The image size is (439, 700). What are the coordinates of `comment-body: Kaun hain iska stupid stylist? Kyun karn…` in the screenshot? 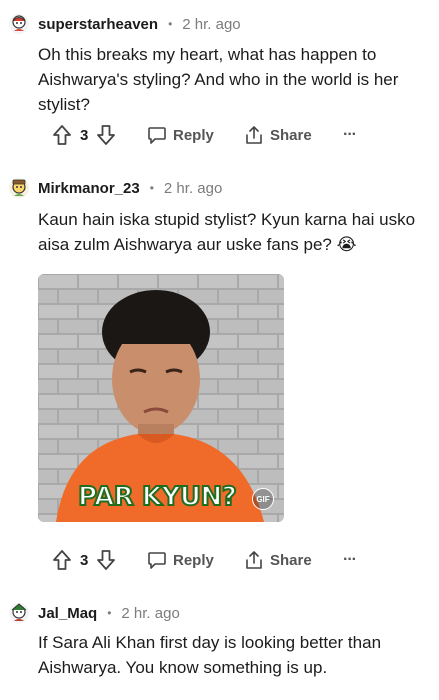 It's located at (227, 232).